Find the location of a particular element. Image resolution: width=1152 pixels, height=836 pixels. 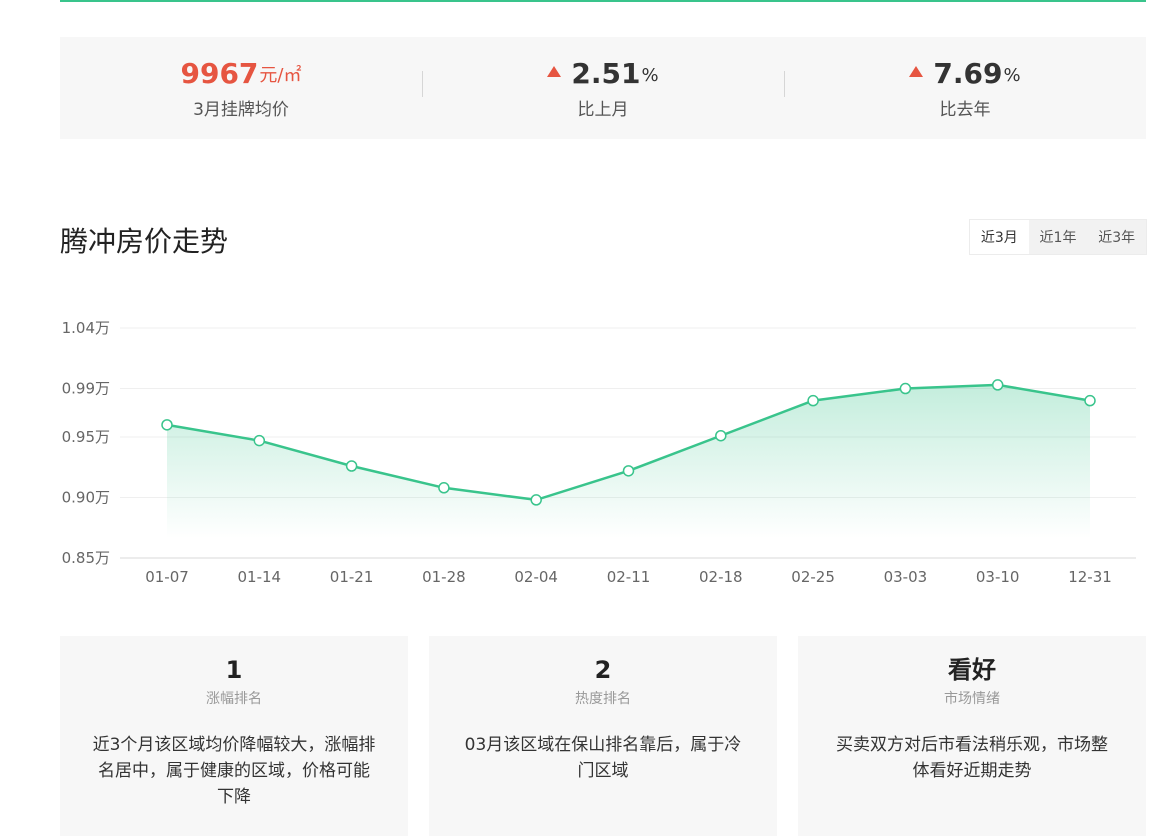

tab-3-years: 近3年 is located at coordinates (1116, 237).